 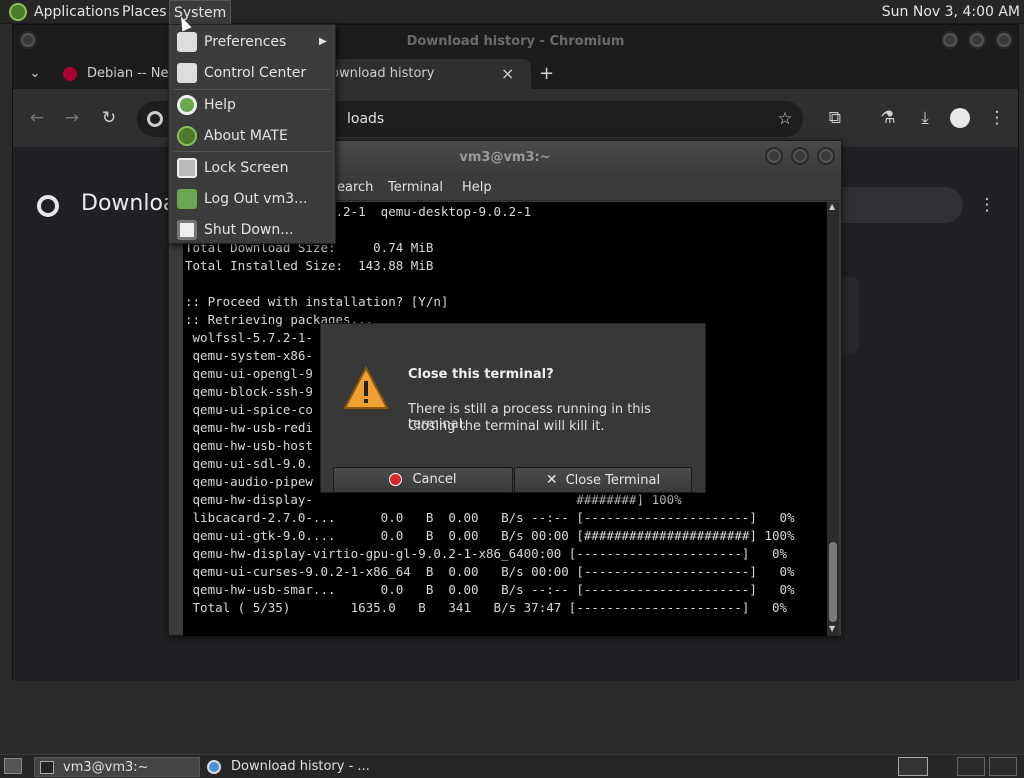 I want to click on terminal-line: Total Installed Size: 143.88 MiB, so click(x=309, y=265).